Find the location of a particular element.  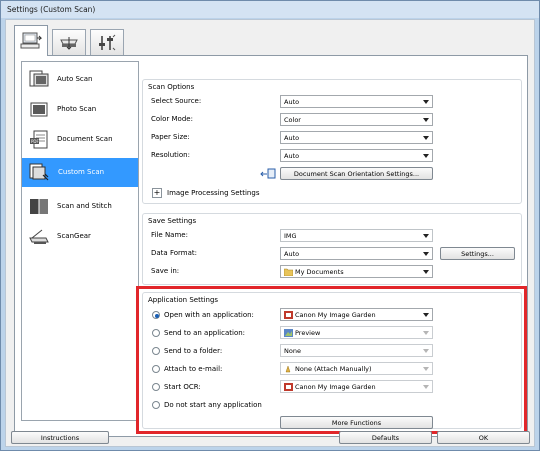

save-in-dropdown: My Documents is located at coordinates (356, 271).